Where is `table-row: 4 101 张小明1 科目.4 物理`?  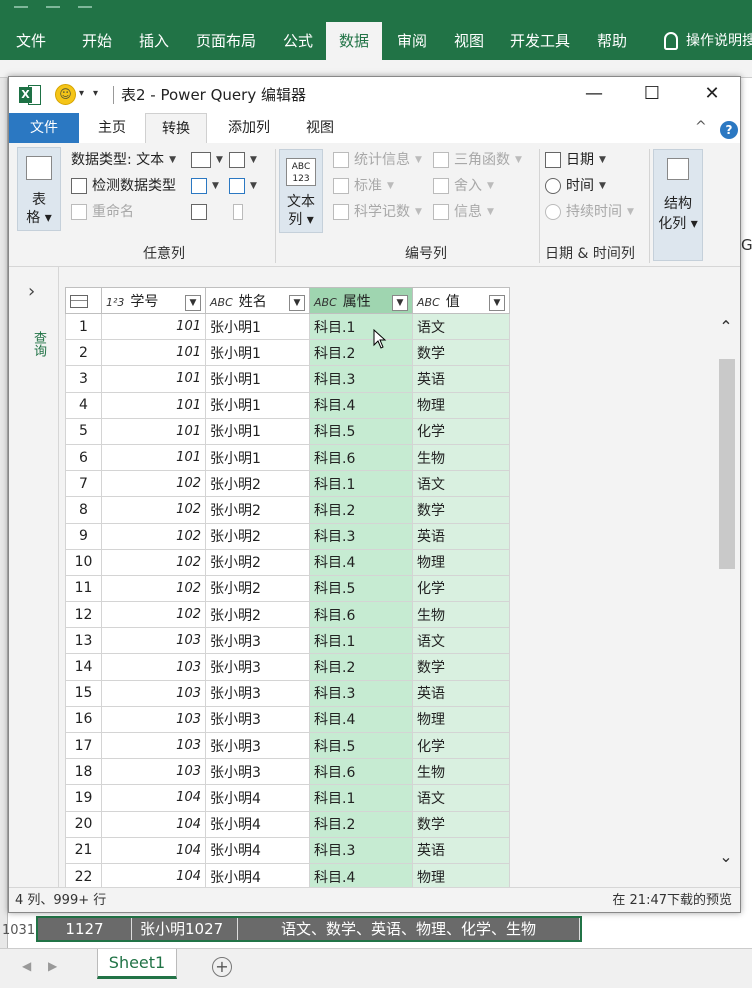
table-row: 4 101 张小明1 科目.4 物理 is located at coordinates (287, 405).